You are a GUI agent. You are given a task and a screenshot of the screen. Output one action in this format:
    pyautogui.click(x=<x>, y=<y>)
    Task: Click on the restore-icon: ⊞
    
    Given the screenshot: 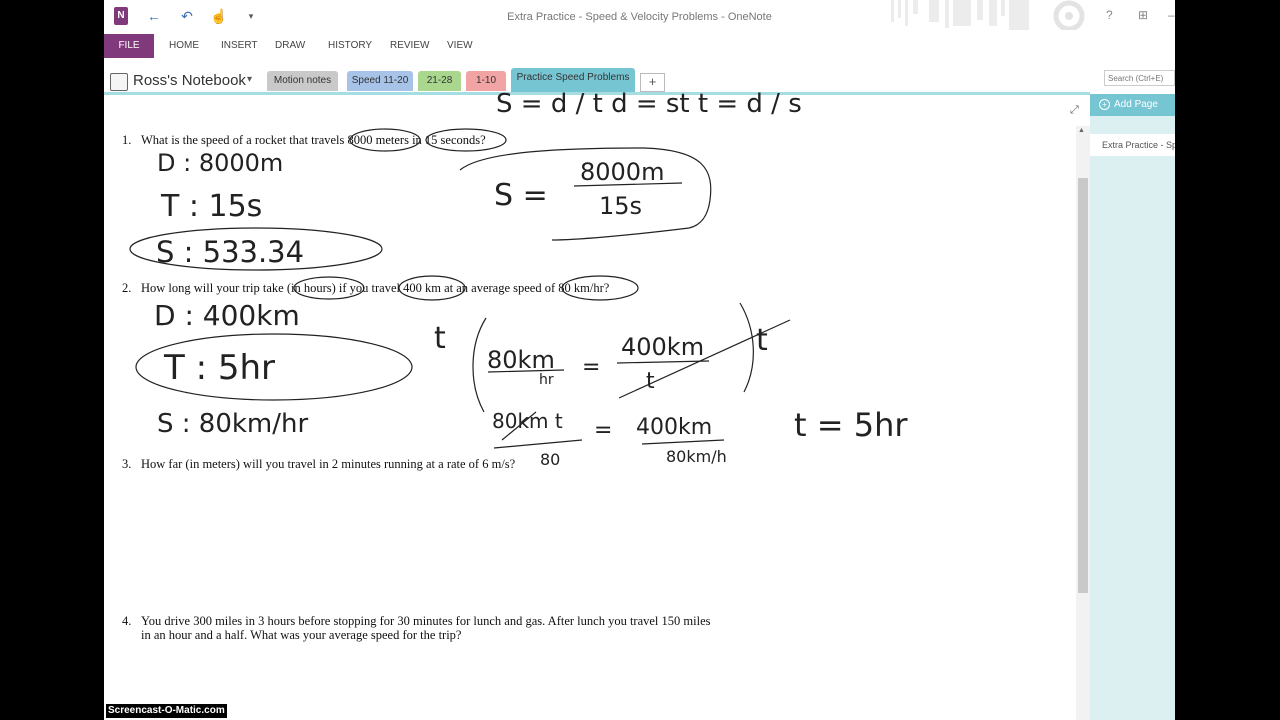 What is the action you would take?
    pyautogui.click(x=1143, y=15)
    